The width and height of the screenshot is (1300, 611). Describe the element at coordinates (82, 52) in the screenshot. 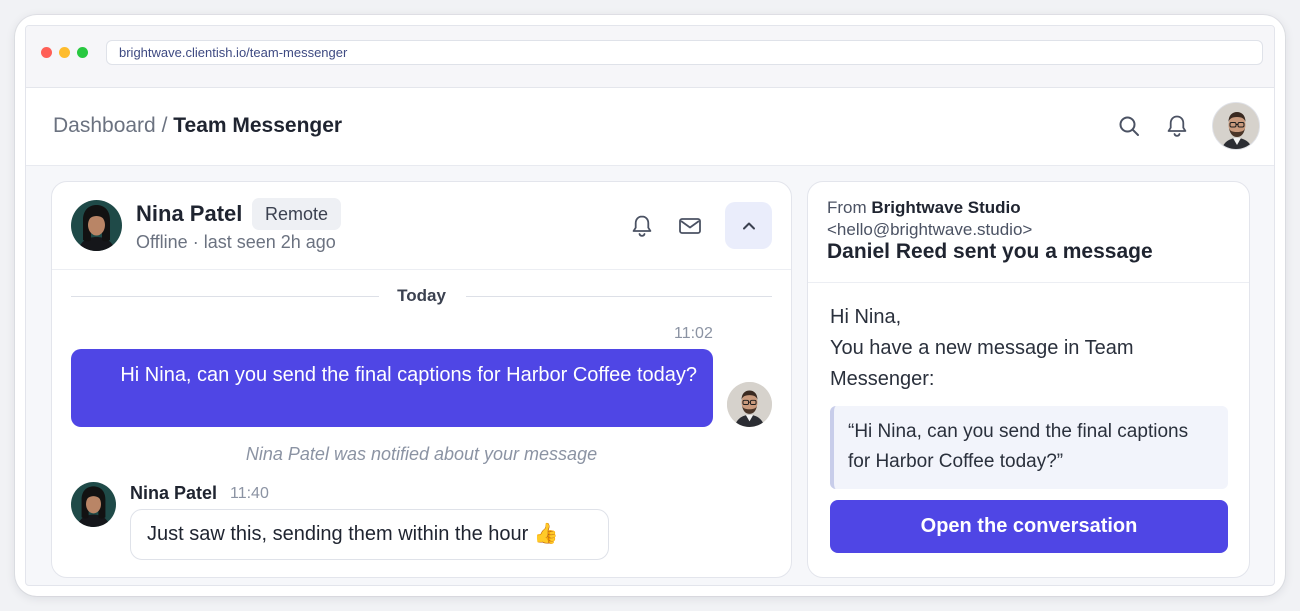

I see `maximize-window-button` at that location.